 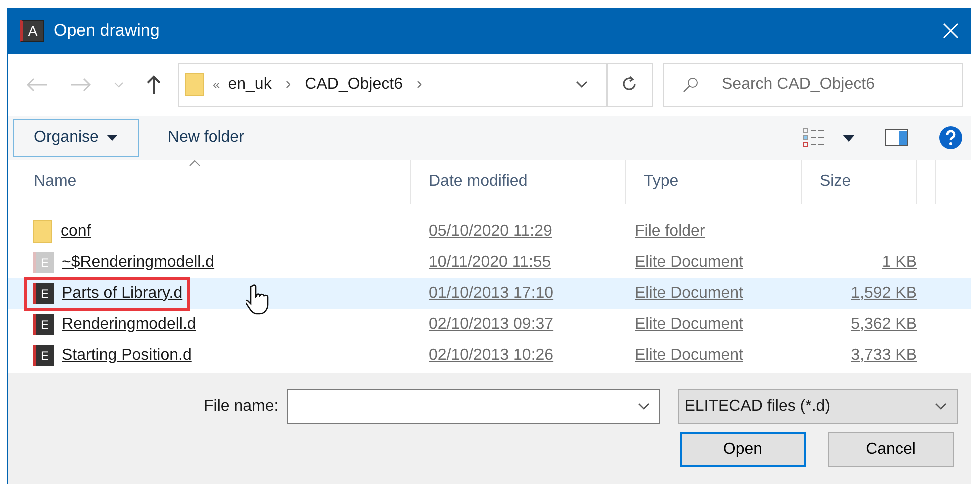 I want to click on file-name-label: File name:, so click(x=241, y=406).